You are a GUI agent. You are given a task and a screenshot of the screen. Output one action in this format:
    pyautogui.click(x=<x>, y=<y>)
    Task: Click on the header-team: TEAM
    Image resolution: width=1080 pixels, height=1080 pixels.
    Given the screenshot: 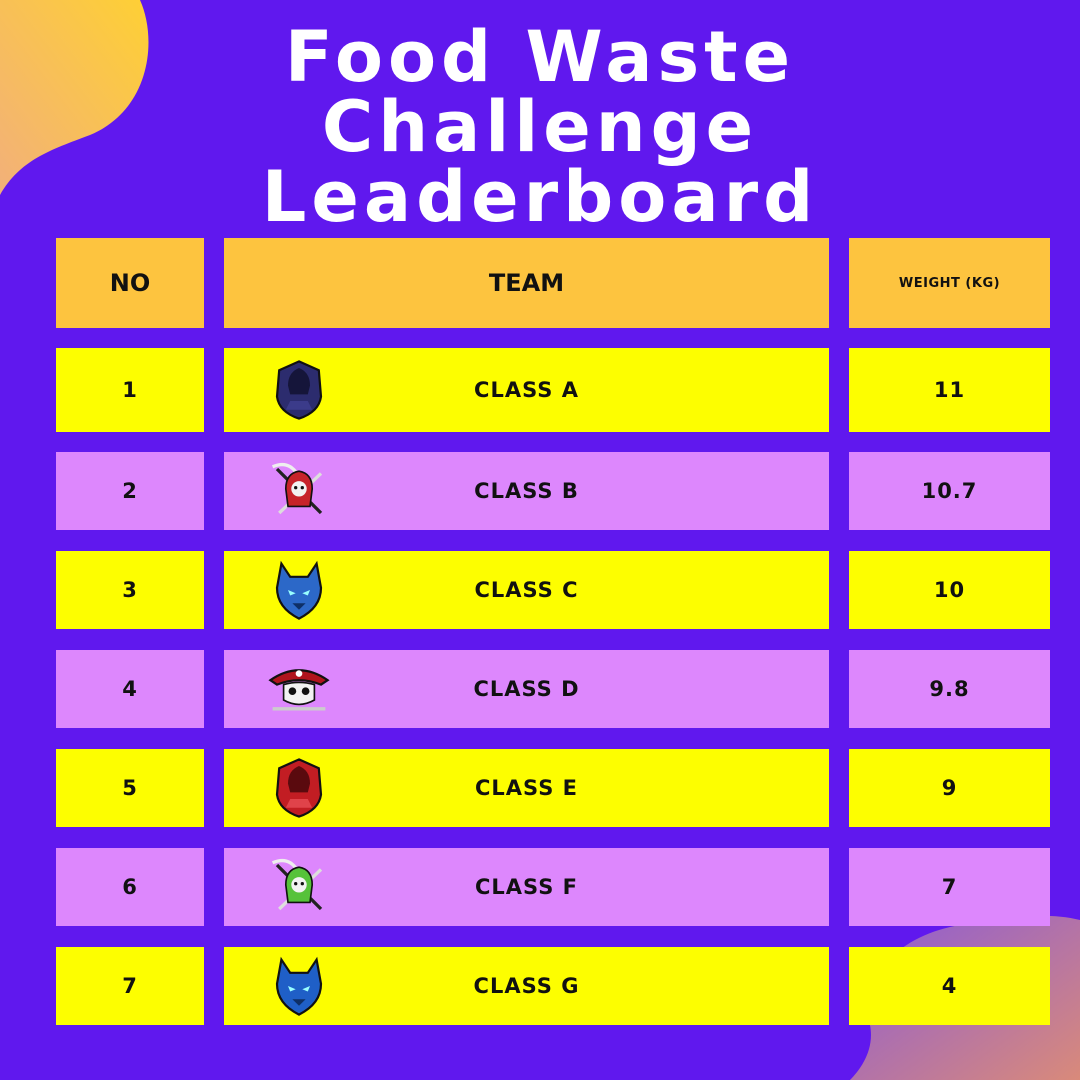 What is the action you would take?
    pyautogui.click(x=526, y=283)
    